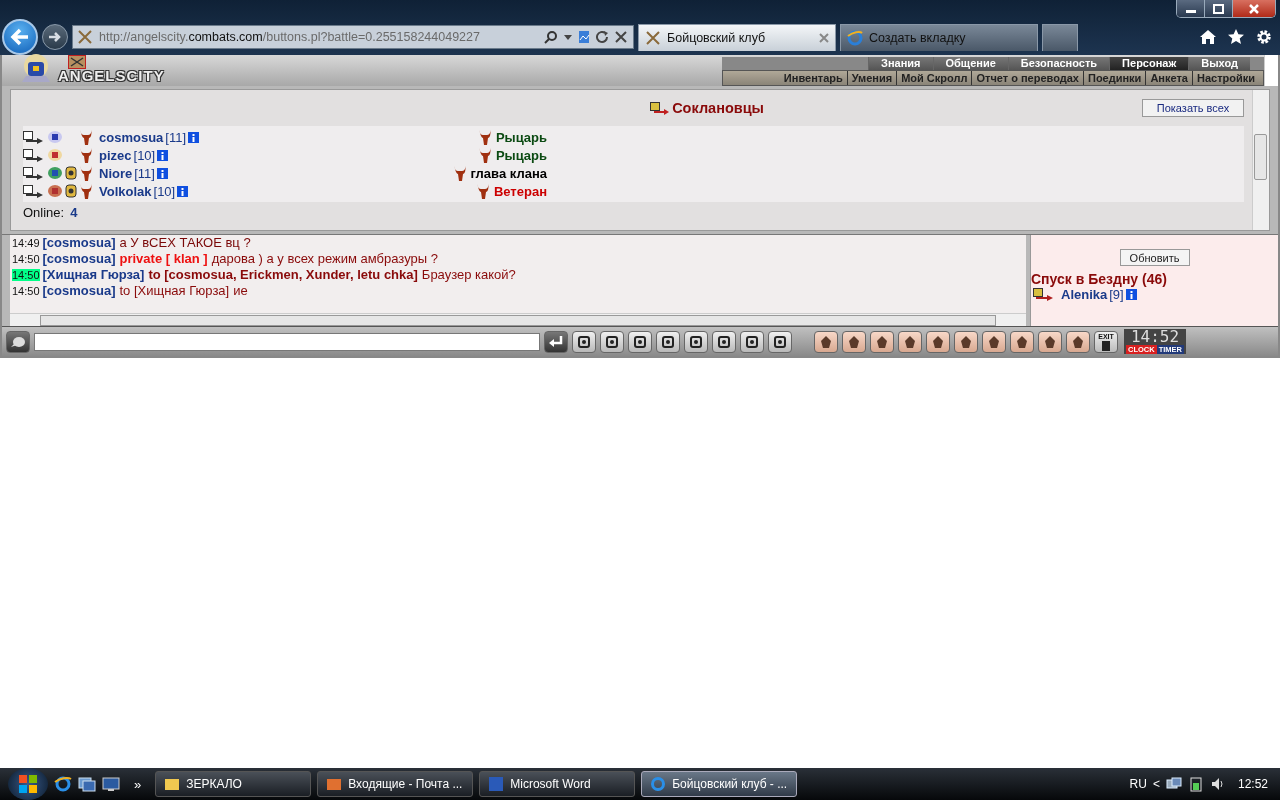 Image resolution: width=1280 pixels, height=800 pixels. What do you see at coordinates (1217, 784) in the screenshot?
I see `volume-icon` at bounding box center [1217, 784].